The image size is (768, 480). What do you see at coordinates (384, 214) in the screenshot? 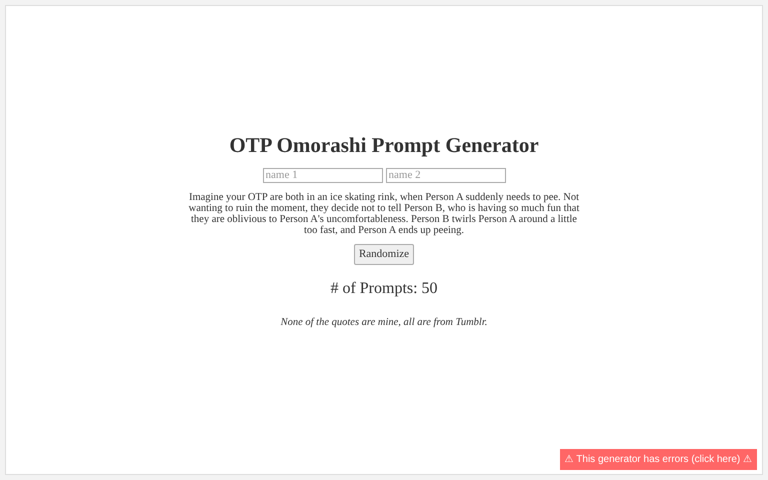
I see `prompt-text: Imagine your OTP are both in an ice skating rink, when Person A suddenly needs to pee. Not wanting to ruin the moment, they decide not to tell Person B, who is having so much fun that they are oblivious to Person A's uncomfortableness. Person B twirls Person A around a little too fast, and Person A ends up peeing.` at bounding box center [384, 214].